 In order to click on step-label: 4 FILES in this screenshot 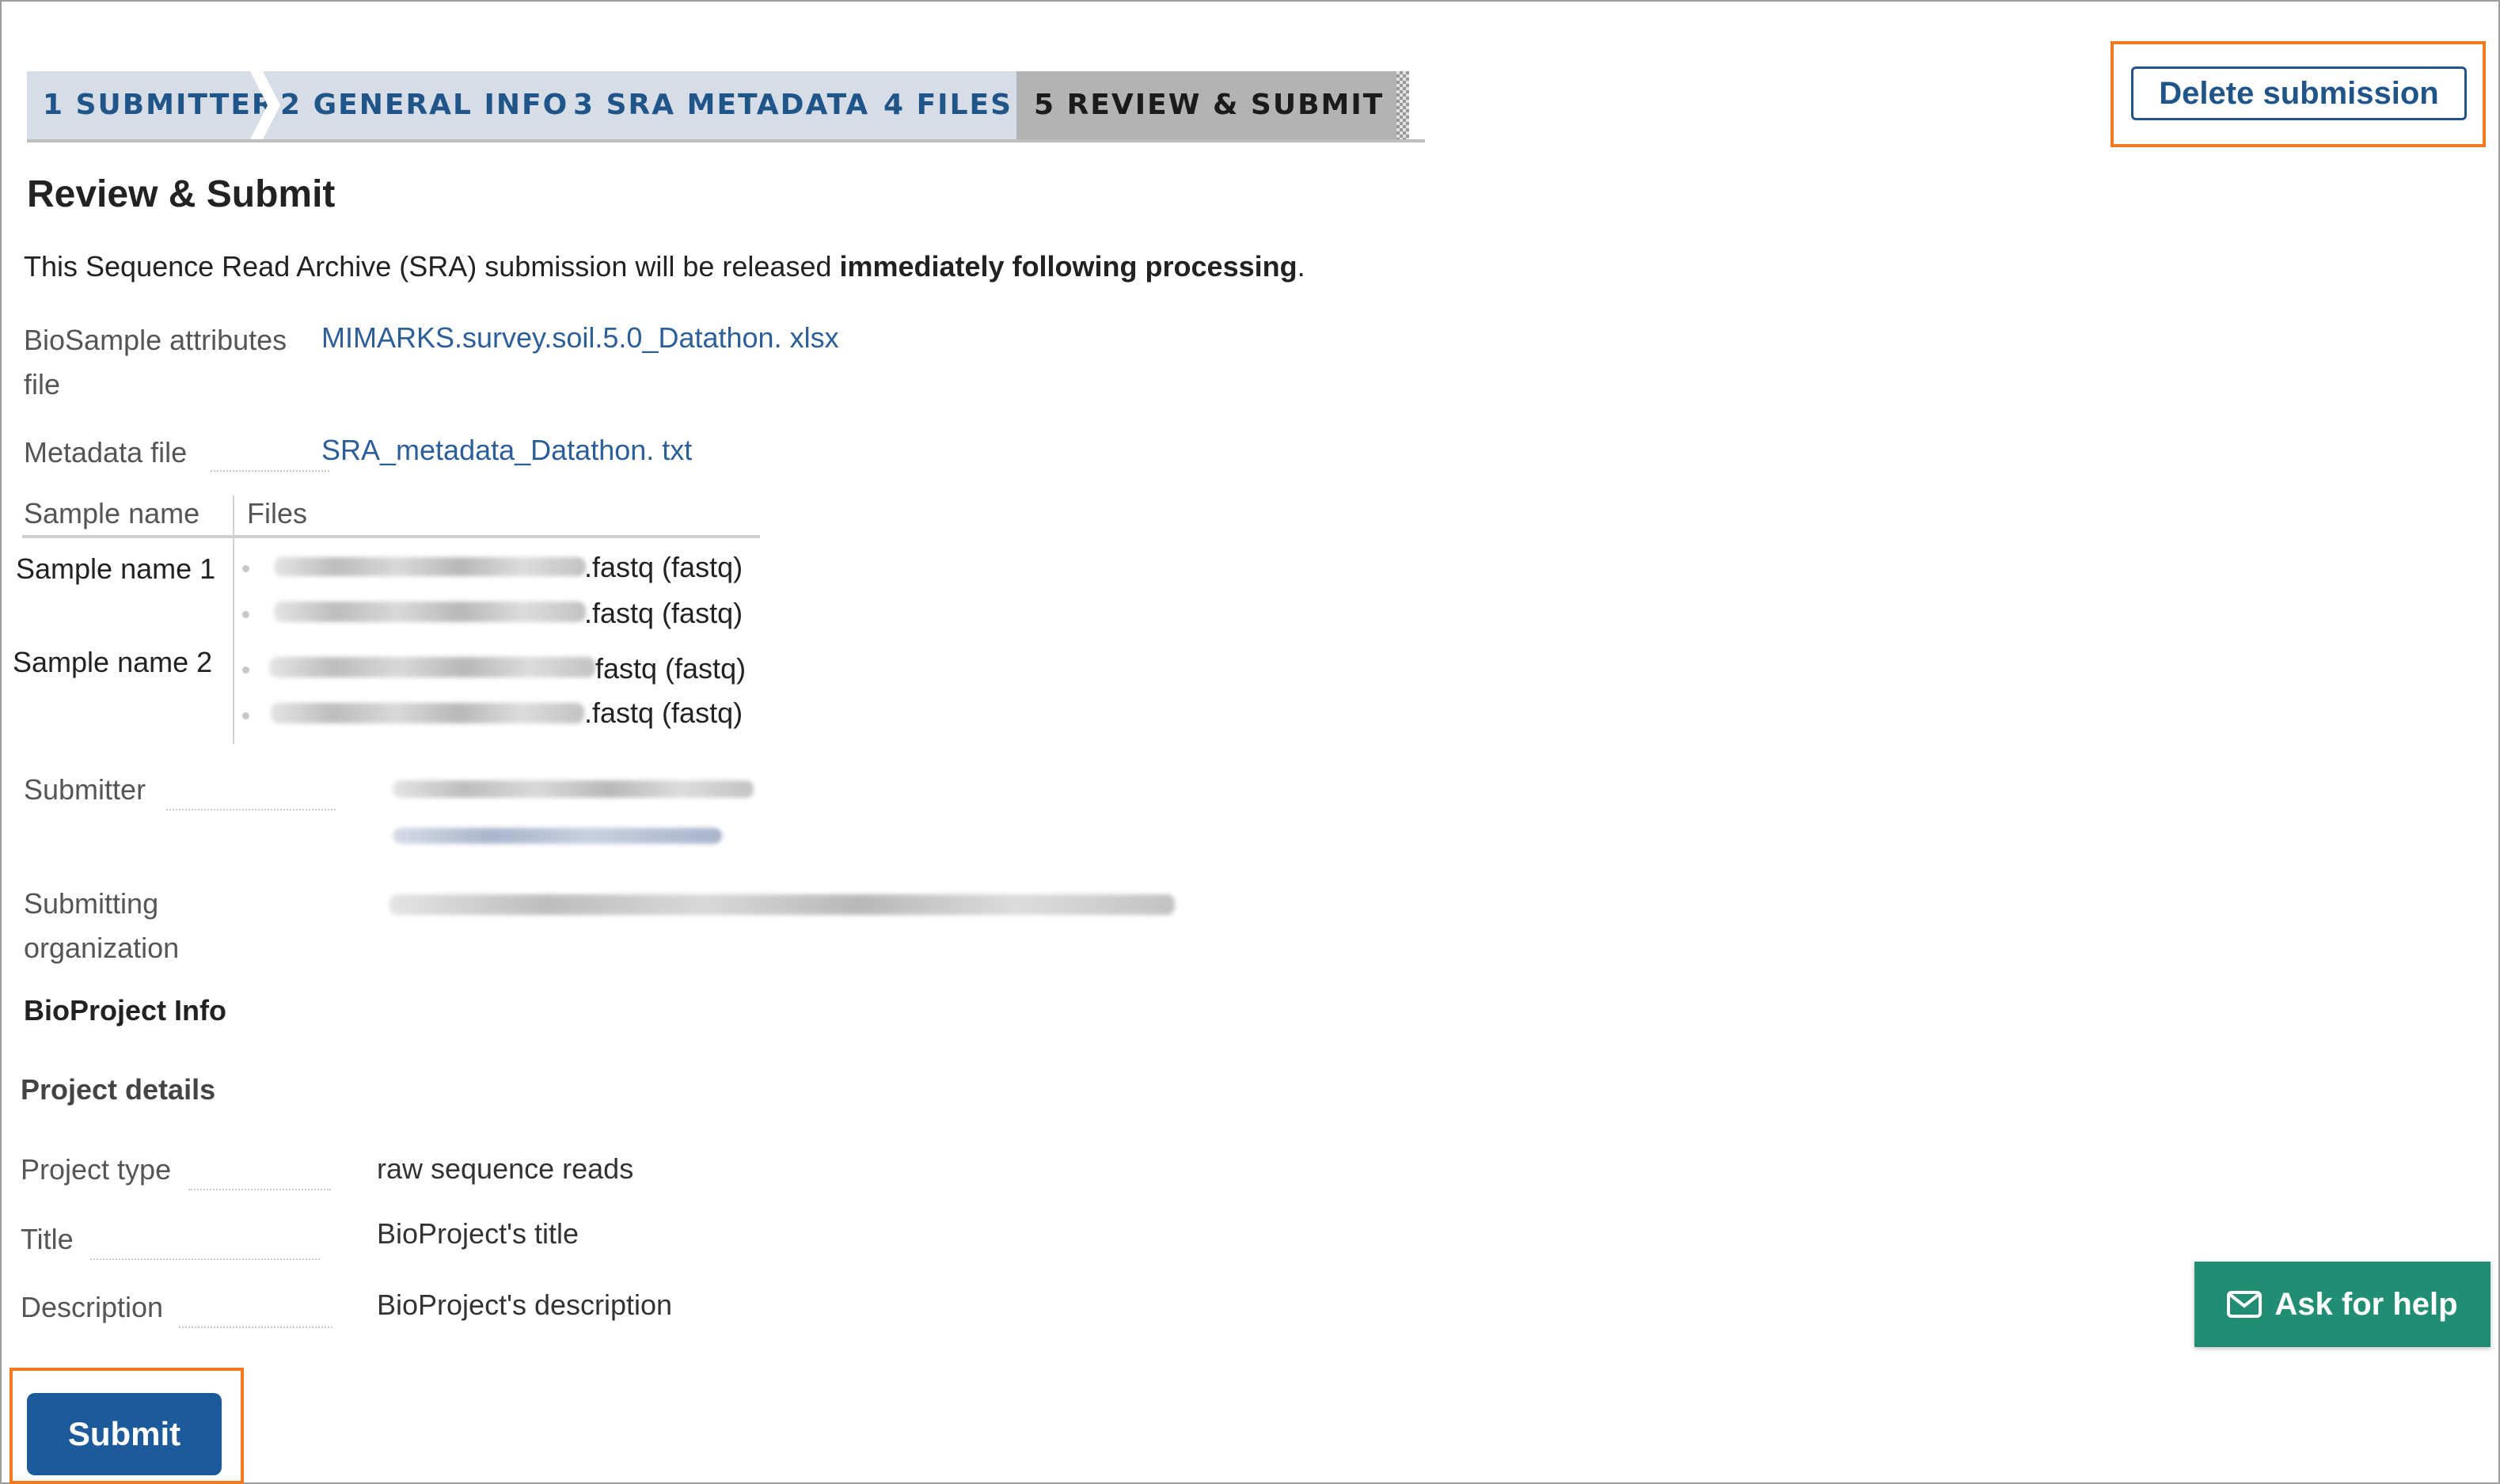, I will do `click(948, 105)`.